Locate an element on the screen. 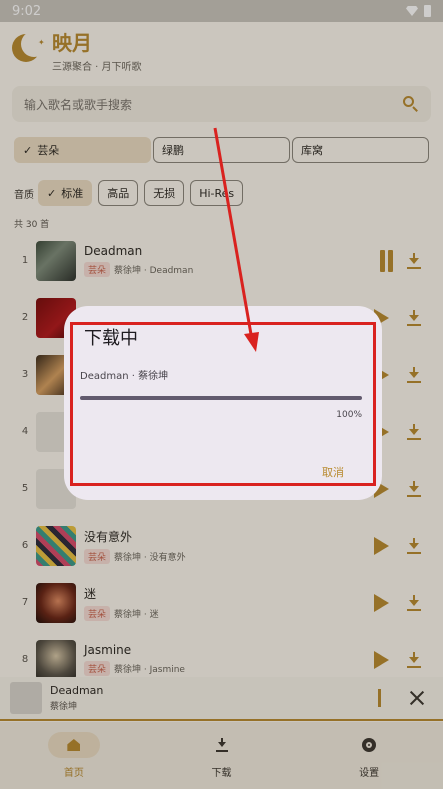  annotation-arrow-head is located at coordinates (251, 342).